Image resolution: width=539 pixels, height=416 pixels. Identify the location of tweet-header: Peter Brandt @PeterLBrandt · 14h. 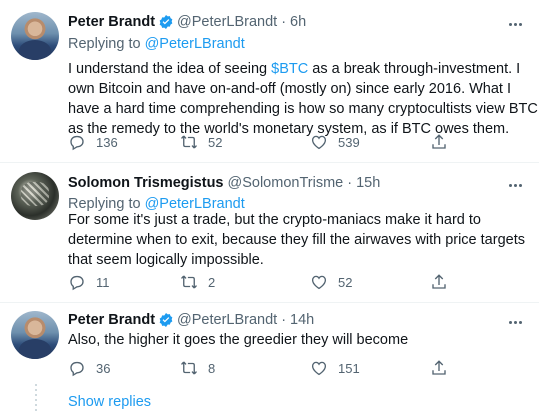
(191, 320).